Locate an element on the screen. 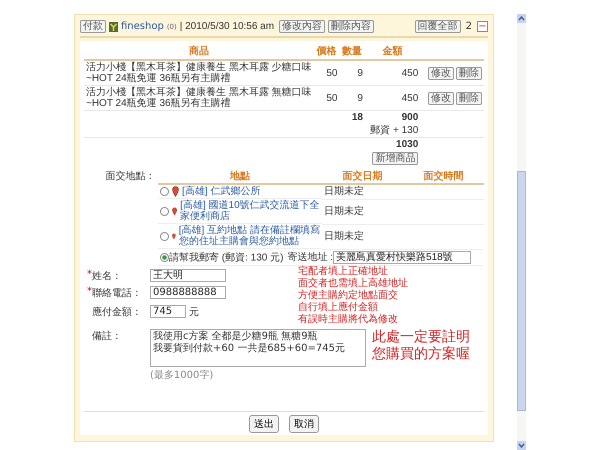 Image resolution: width=600 pixels, height=450 pixels. add-item-button: 新增商品 is located at coordinates (395, 158).